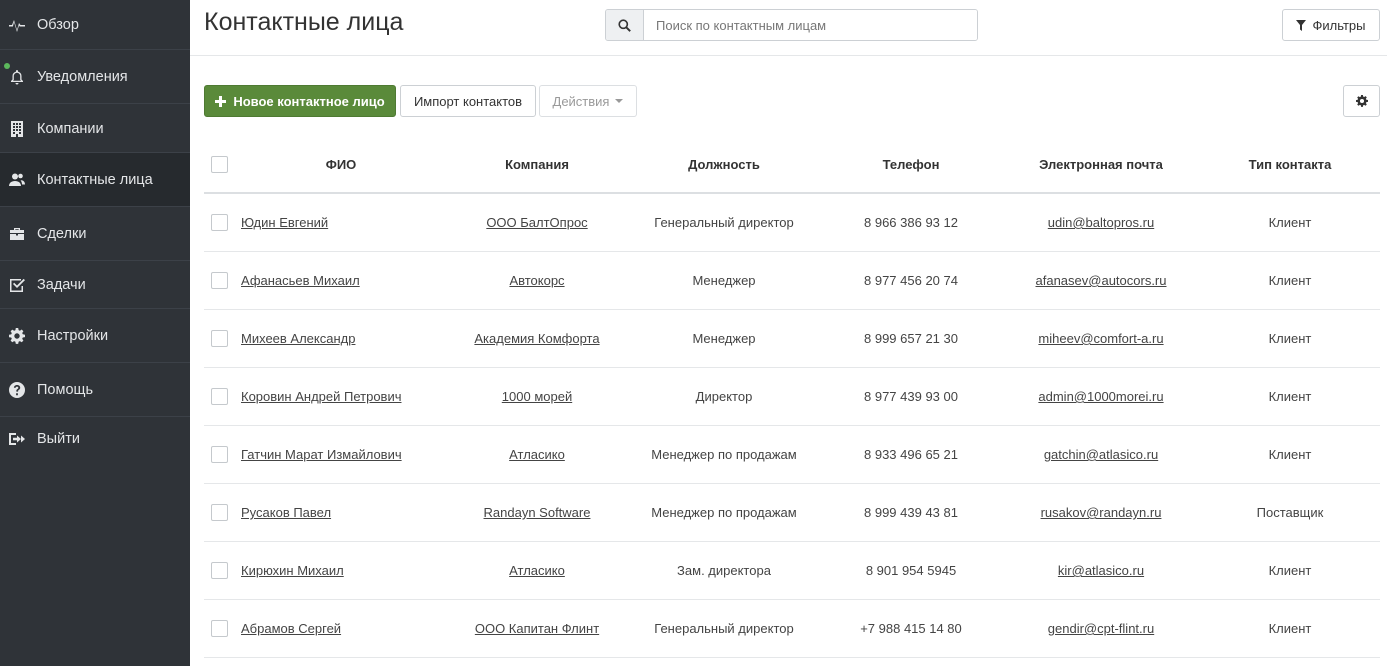  I want to click on contact-name-link: Юдин Евгений, so click(284, 222).